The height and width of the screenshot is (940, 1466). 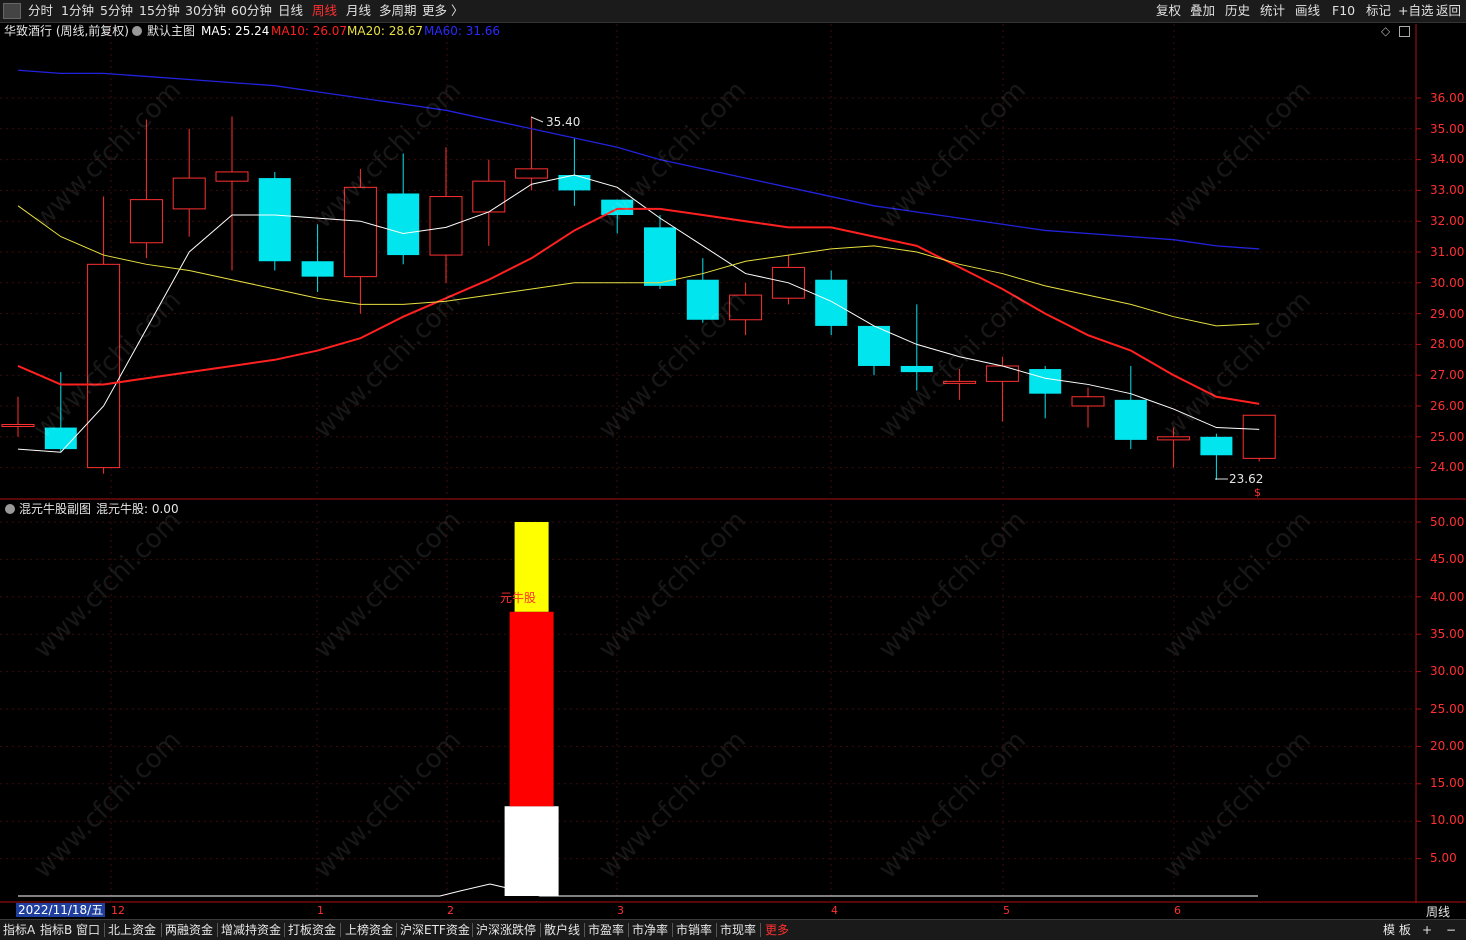 What do you see at coordinates (620, 910) in the screenshot?
I see `month-label: 3` at bounding box center [620, 910].